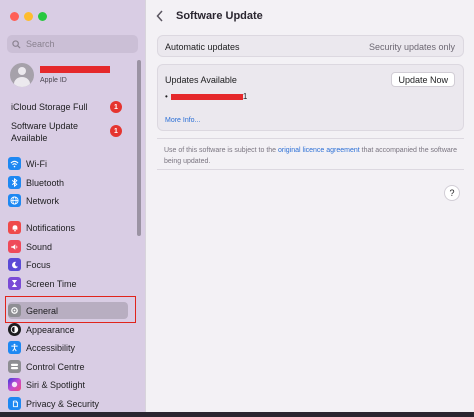 This screenshot has height=417, width=474. I want to click on automatic-updates-label: Automatic updates, so click(202, 47).